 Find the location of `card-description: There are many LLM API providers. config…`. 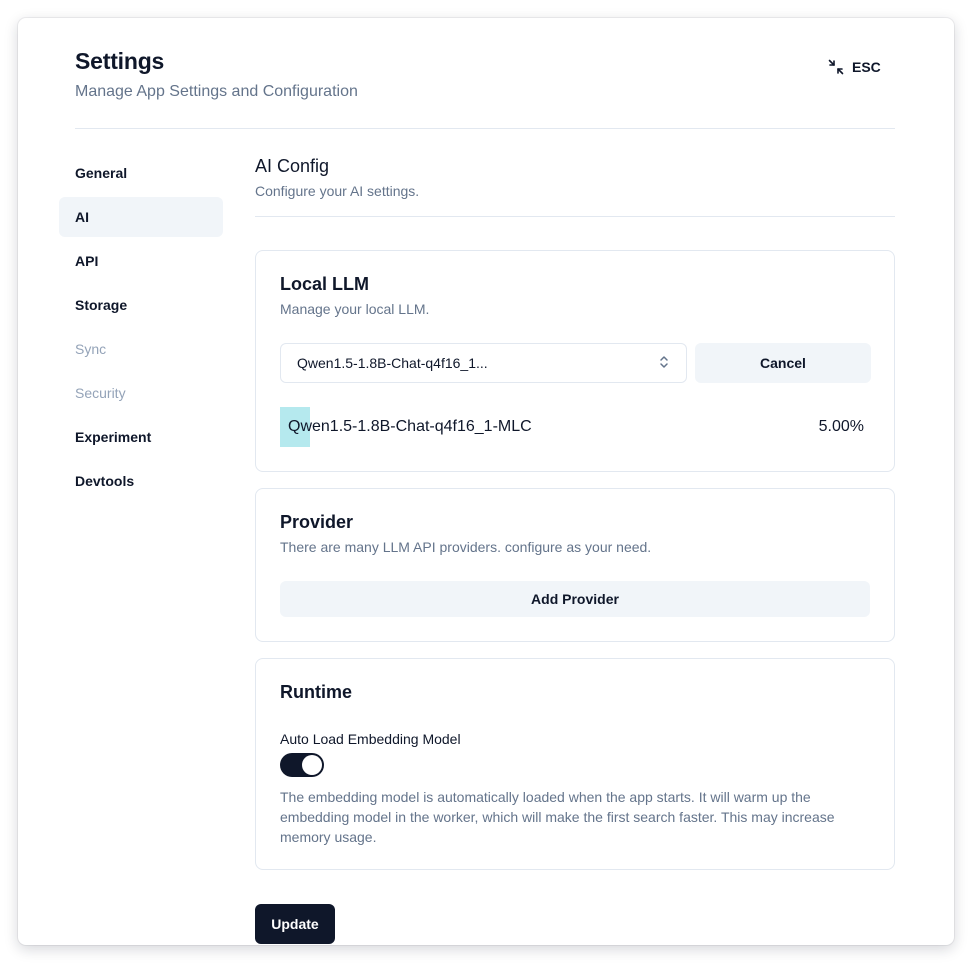

card-description: There are many LLM API providers. config… is located at coordinates (466, 547).